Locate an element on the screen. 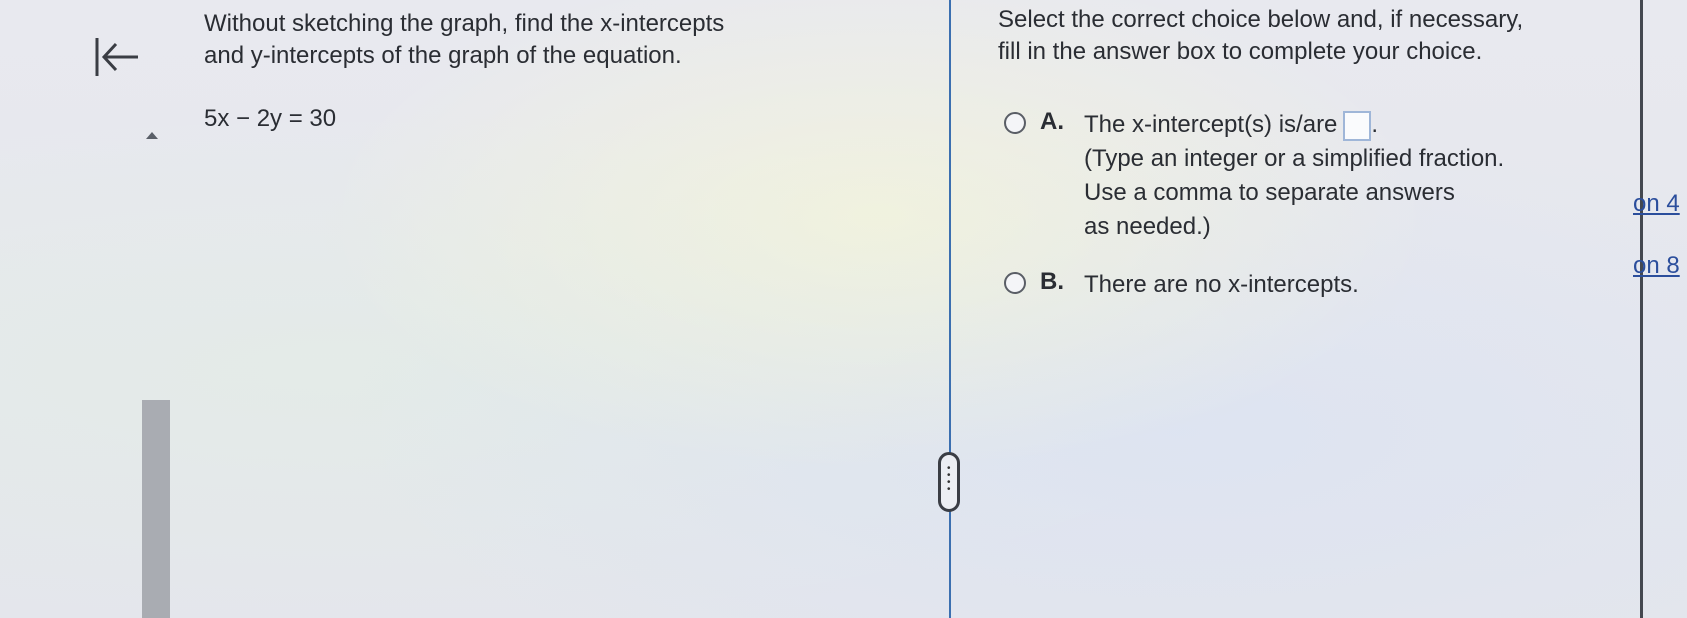 The image size is (1687, 618). choice-a-radio is located at coordinates (1015, 123).